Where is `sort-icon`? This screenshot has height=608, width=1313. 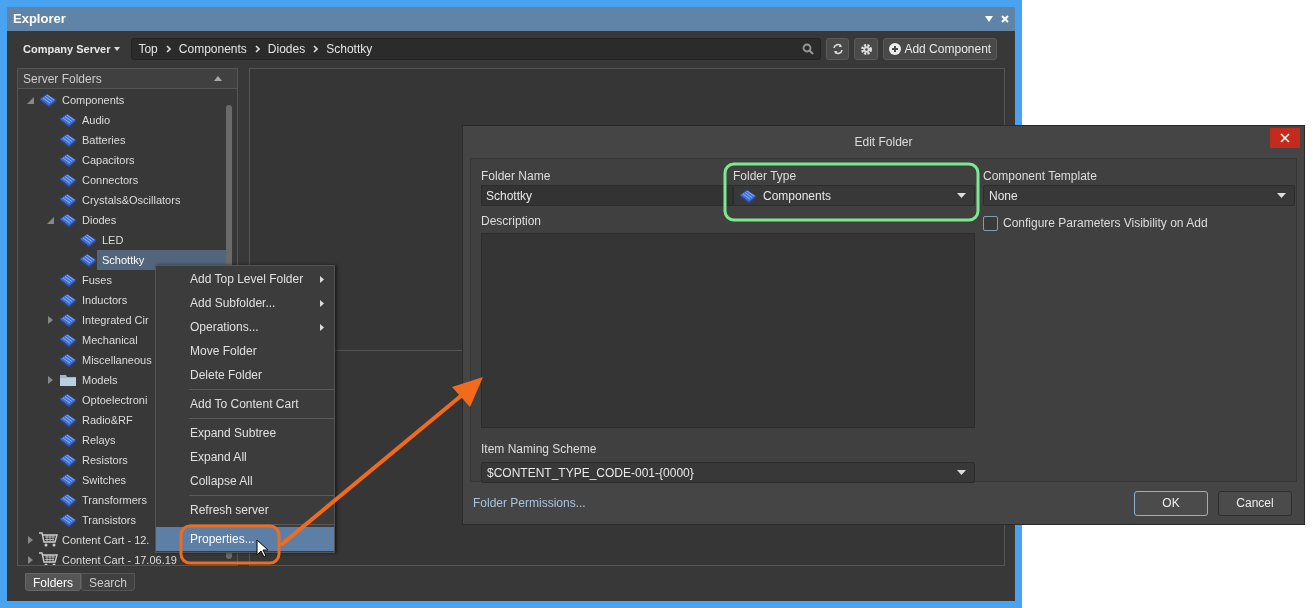
sort-icon is located at coordinates (217, 78).